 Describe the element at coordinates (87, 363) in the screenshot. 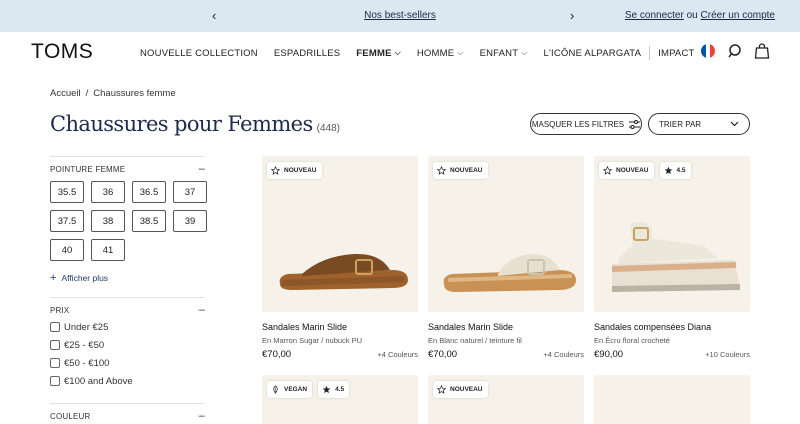

I see `price-option-label: €50 - €100` at that location.